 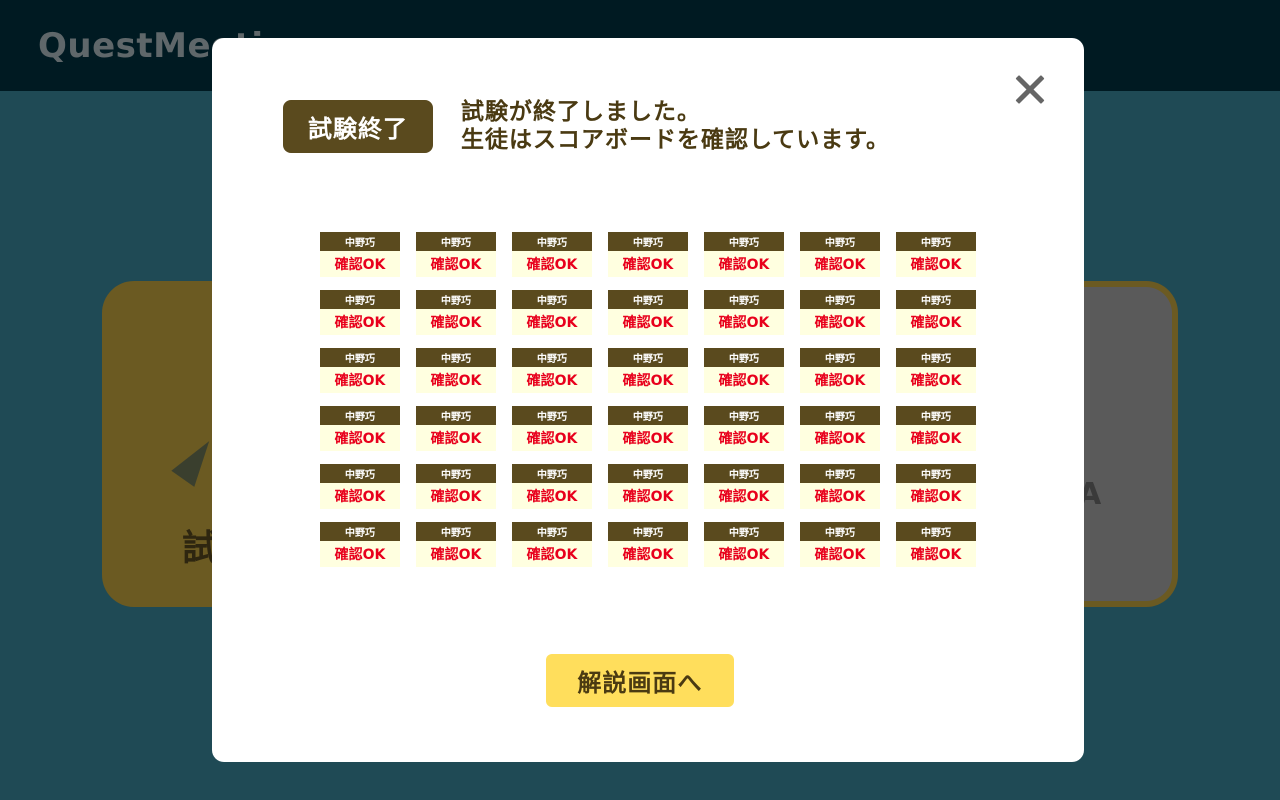 I want to click on close-icon, so click(x=1030, y=90).